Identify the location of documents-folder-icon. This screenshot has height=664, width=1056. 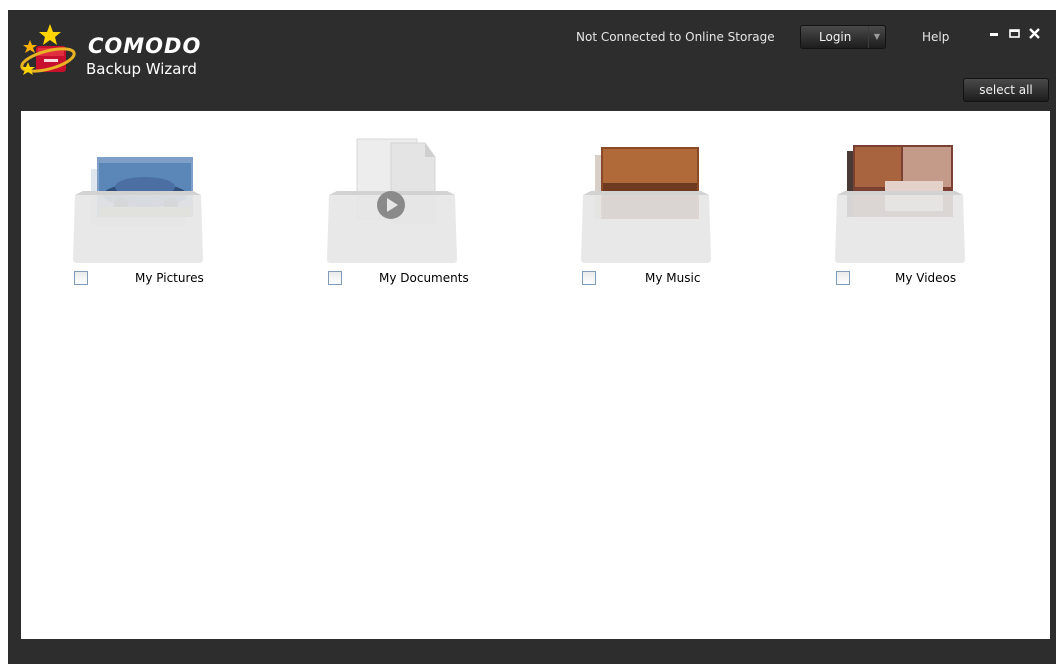
(392, 200).